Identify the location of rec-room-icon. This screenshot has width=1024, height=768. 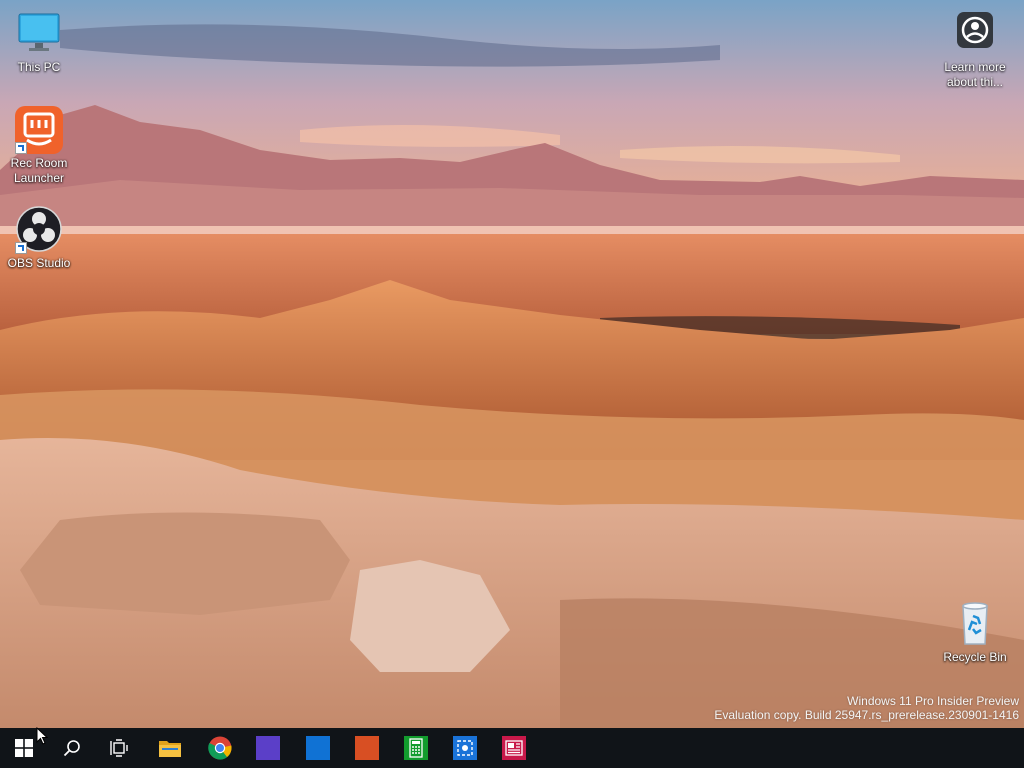
(39, 130).